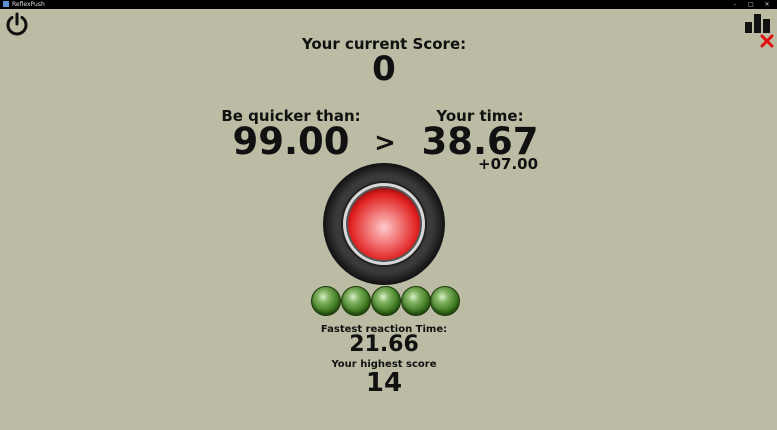 The height and width of the screenshot is (430, 777). What do you see at coordinates (508, 164) in the screenshot?
I see `time-delta: +07.00` at bounding box center [508, 164].